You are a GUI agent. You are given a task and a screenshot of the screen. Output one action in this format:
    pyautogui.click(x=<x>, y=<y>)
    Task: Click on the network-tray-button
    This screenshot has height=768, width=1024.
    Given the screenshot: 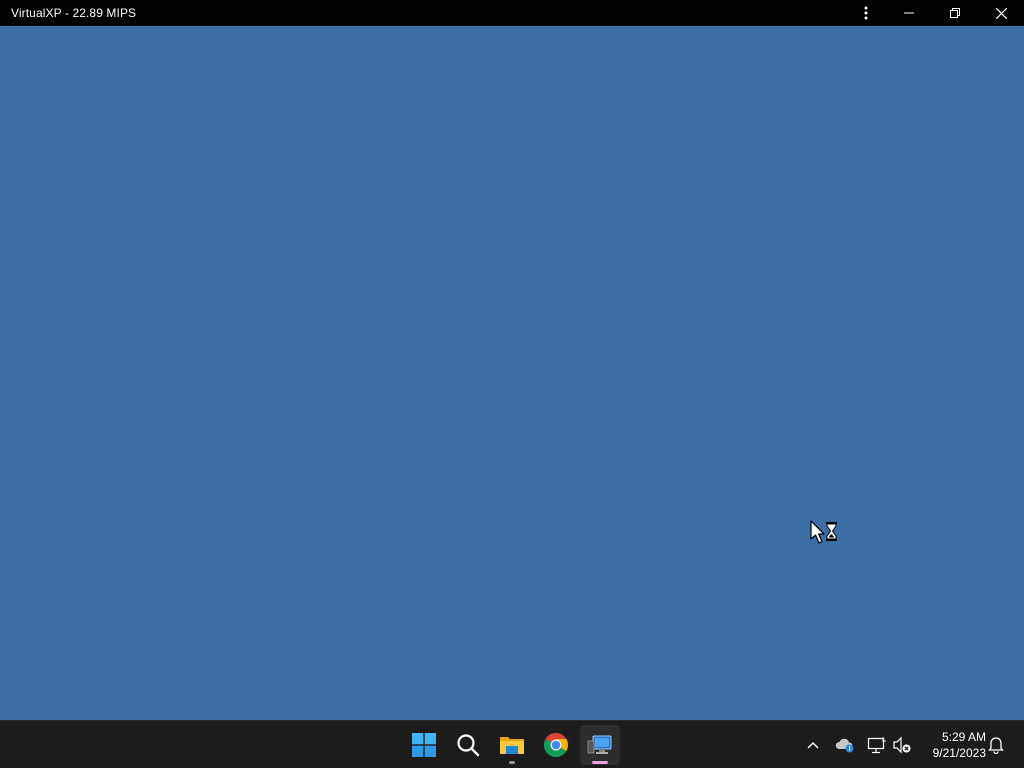 What is the action you would take?
    pyautogui.click(x=877, y=745)
    